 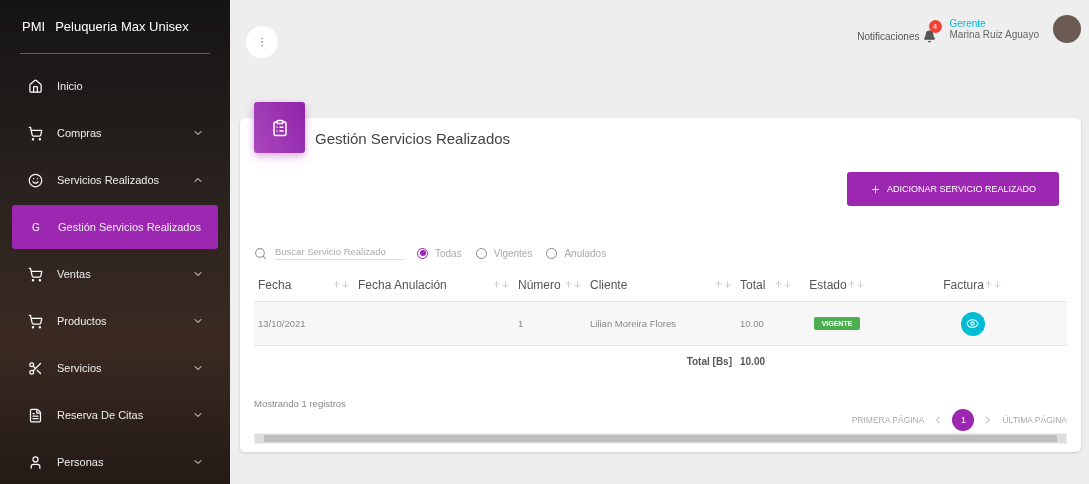 What do you see at coordinates (888, 36) in the screenshot?
I see `notifications-label: Notificaciones` at bounding box center [888, 36].